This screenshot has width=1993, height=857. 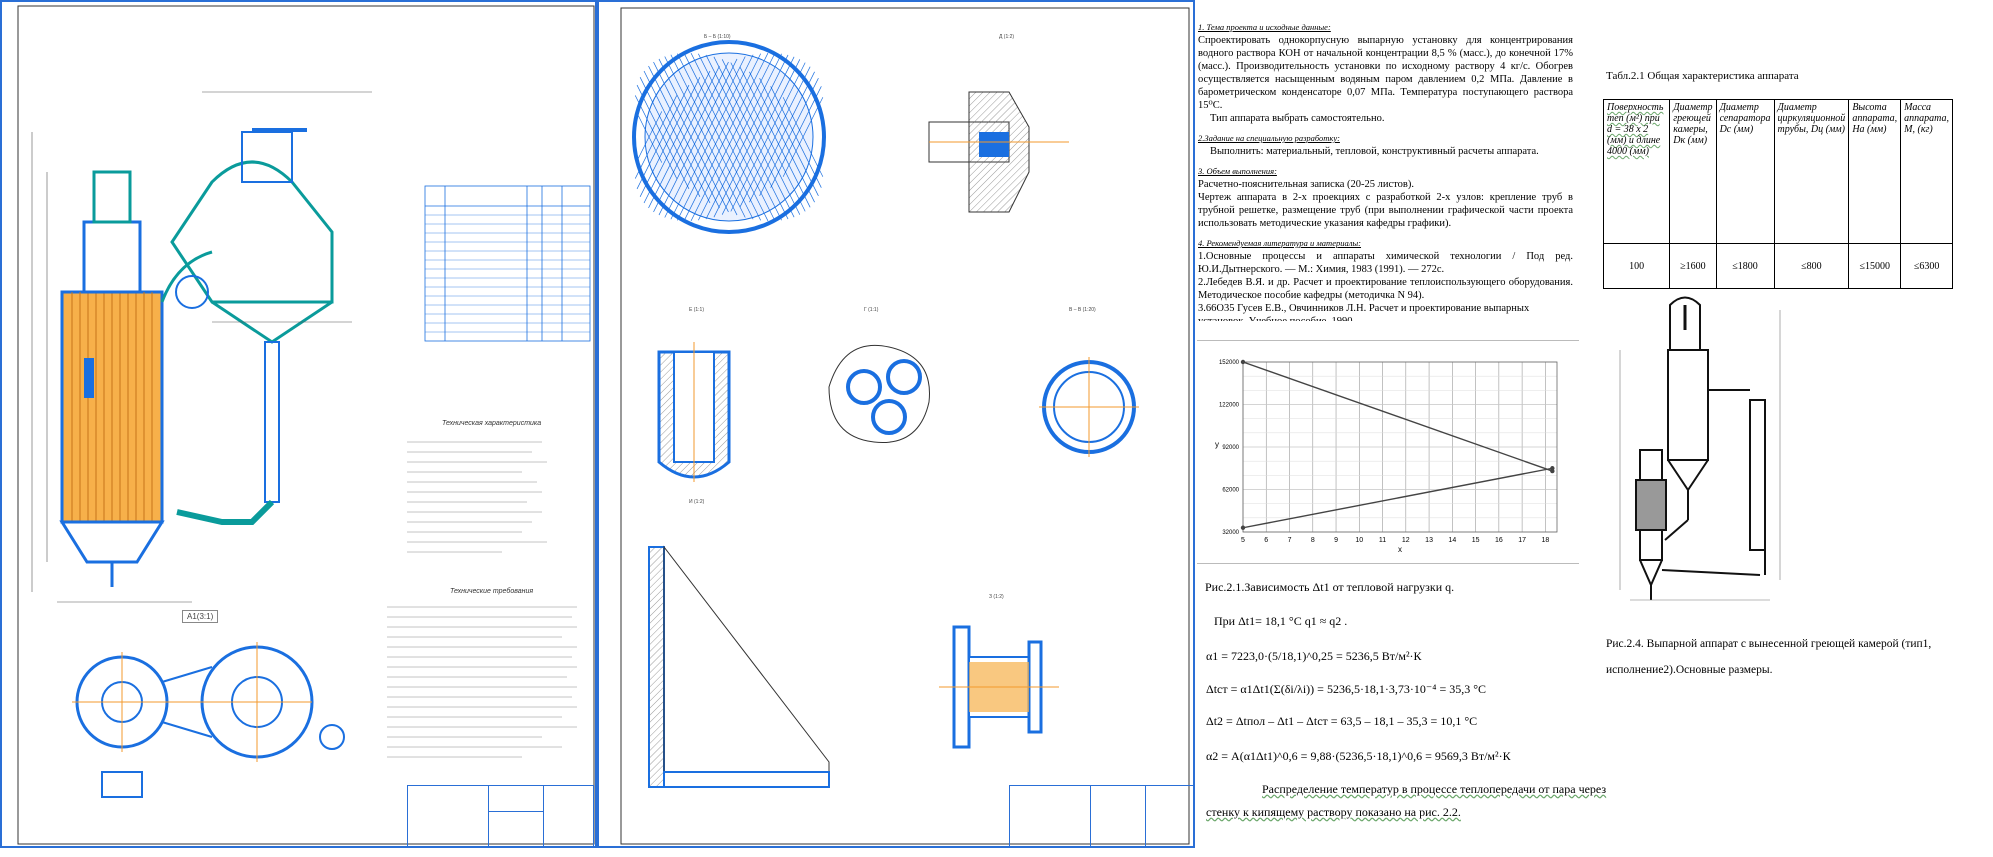 What do you see at coordinates (507, 263) in the screenshot?
I see `specification-table` at bounding box center [507, 263].